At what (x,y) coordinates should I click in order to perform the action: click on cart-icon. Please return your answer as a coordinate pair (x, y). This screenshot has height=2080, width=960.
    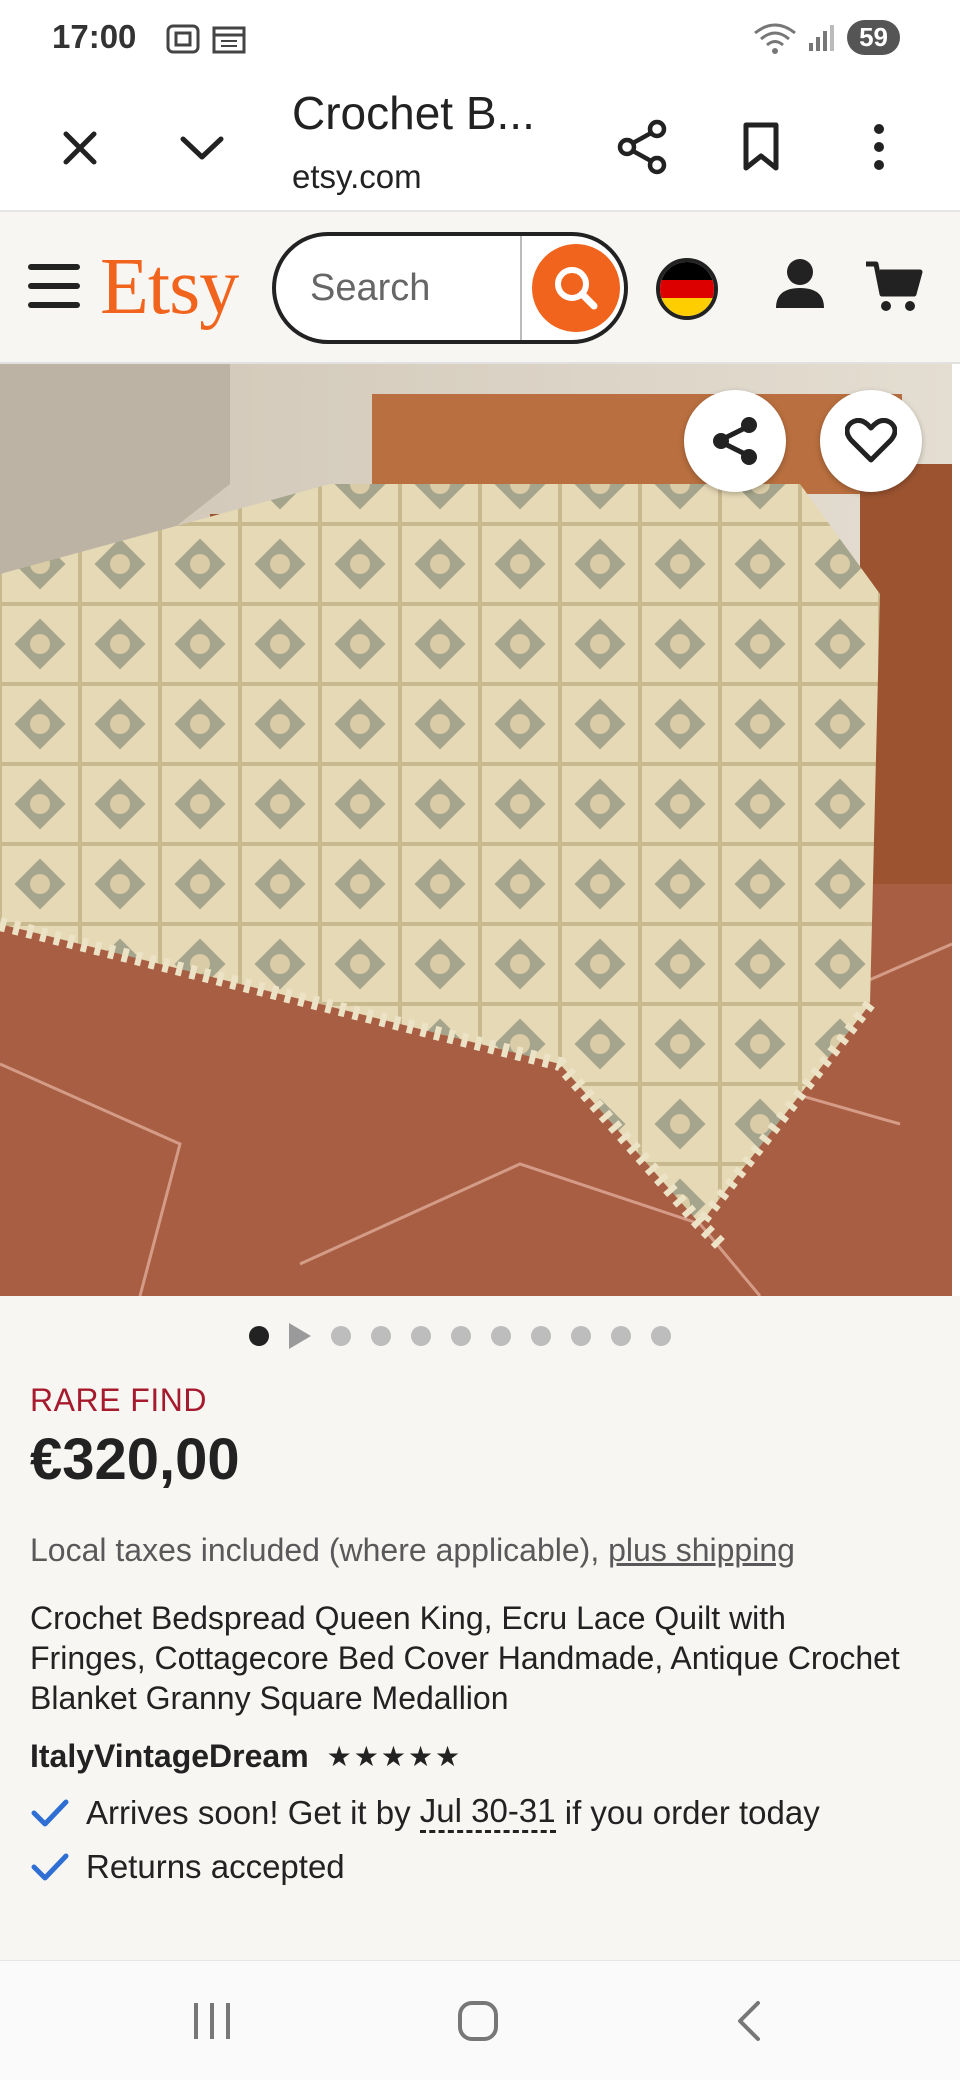
    Looking at the image, I should click on (894, 286).